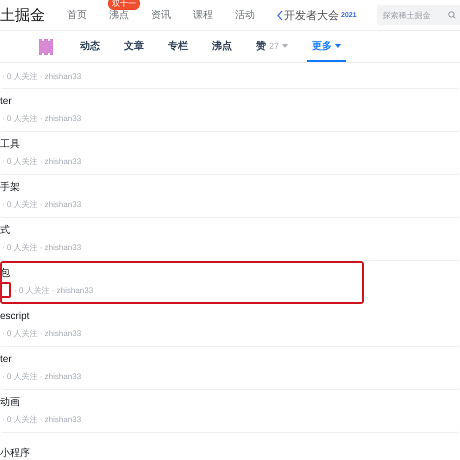  I want to click on tag-row: 小程序, so click(230, 446).